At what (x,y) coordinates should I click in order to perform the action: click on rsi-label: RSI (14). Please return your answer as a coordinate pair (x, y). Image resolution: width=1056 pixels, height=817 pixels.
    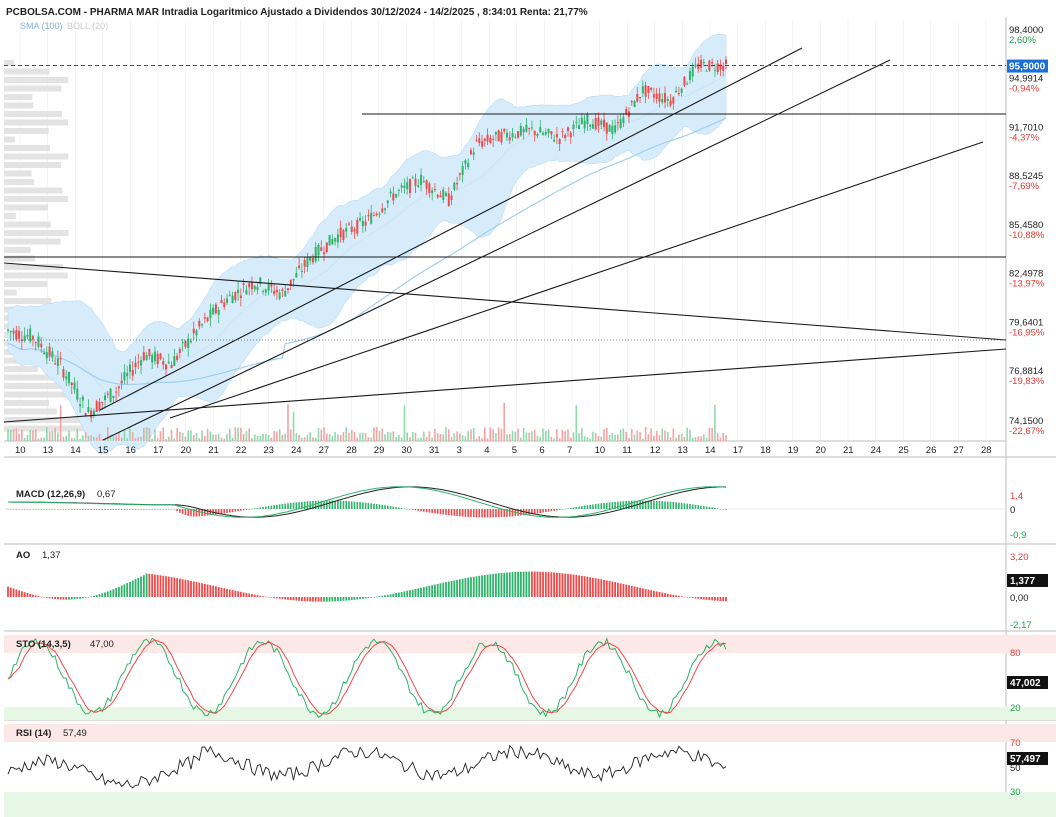
    Looking at the image, I should click on (33, 733).